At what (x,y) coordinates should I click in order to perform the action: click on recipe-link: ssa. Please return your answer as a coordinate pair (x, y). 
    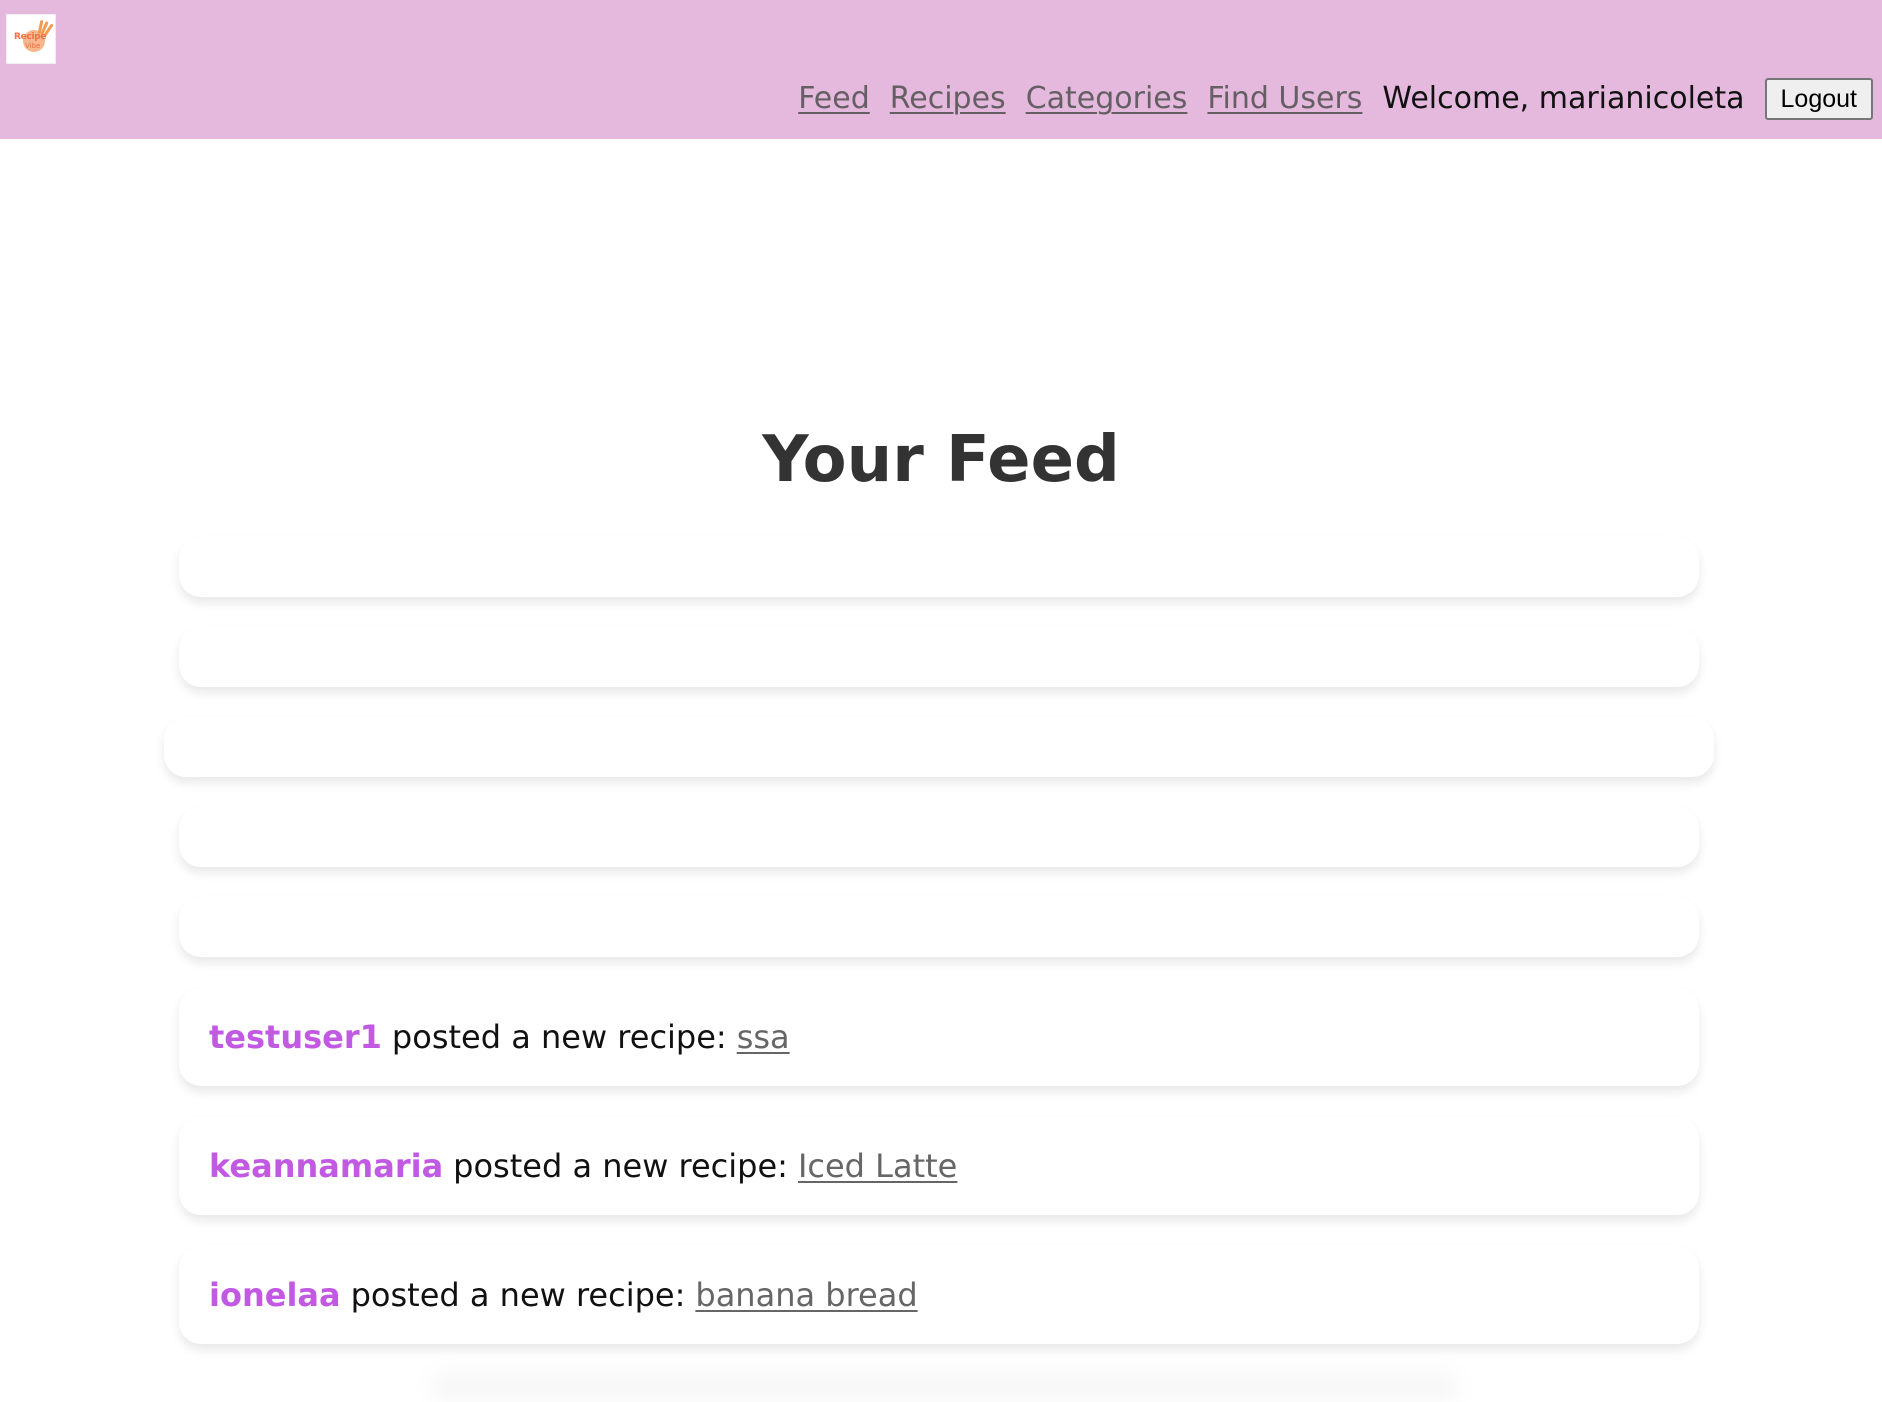
    Looking at the image, I should click on (763, 1037).